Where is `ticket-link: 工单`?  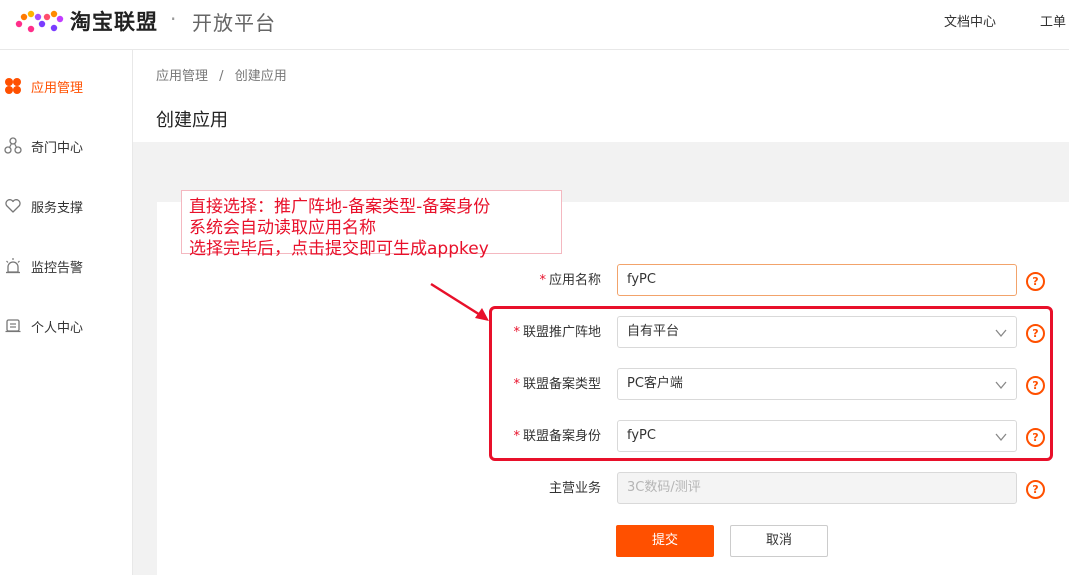
ticket-link: 工单 is located at coordinates (1053, 20).